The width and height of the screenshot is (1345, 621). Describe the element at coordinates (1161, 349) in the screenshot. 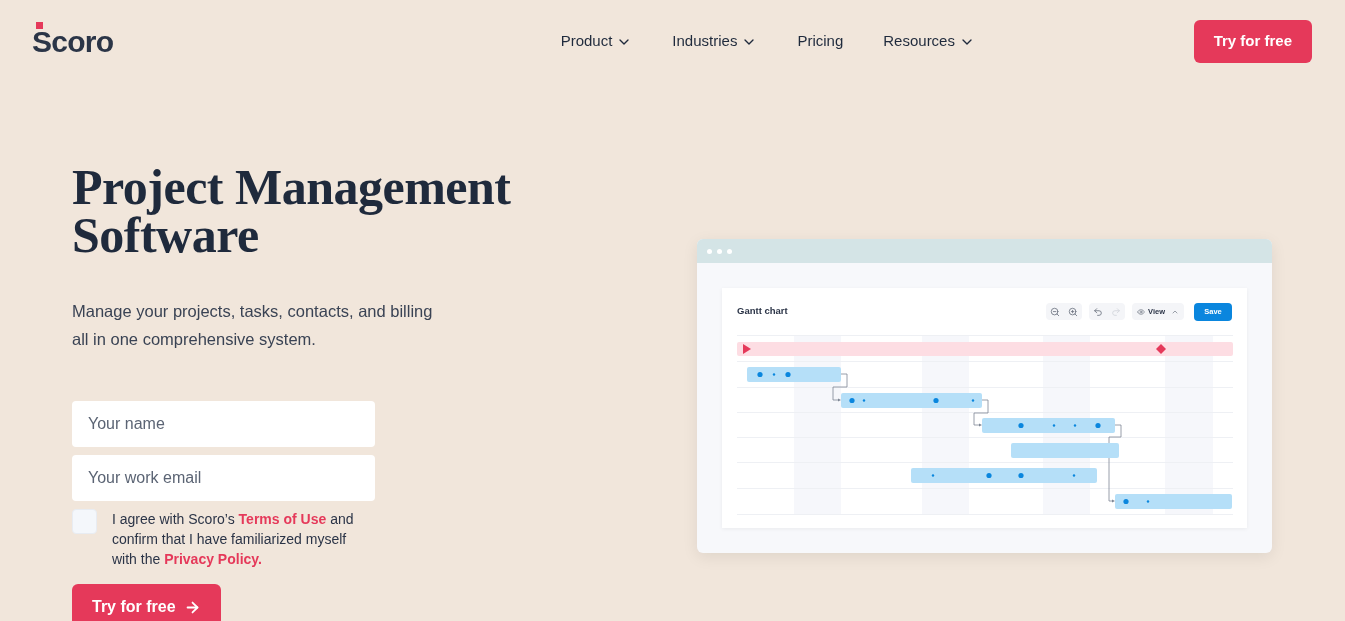

I see `milestone-diamond-icon` at that location.